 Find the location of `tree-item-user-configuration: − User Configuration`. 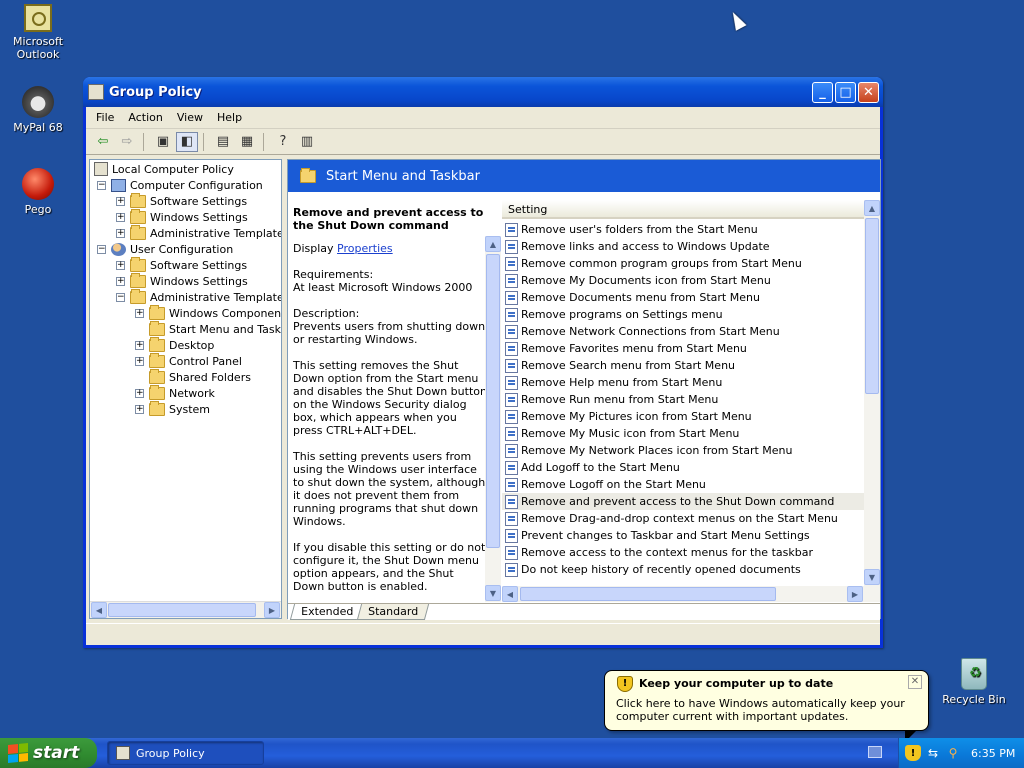

tree-item-user-configuration: − User Configuration is located at coordinates (165, 249).